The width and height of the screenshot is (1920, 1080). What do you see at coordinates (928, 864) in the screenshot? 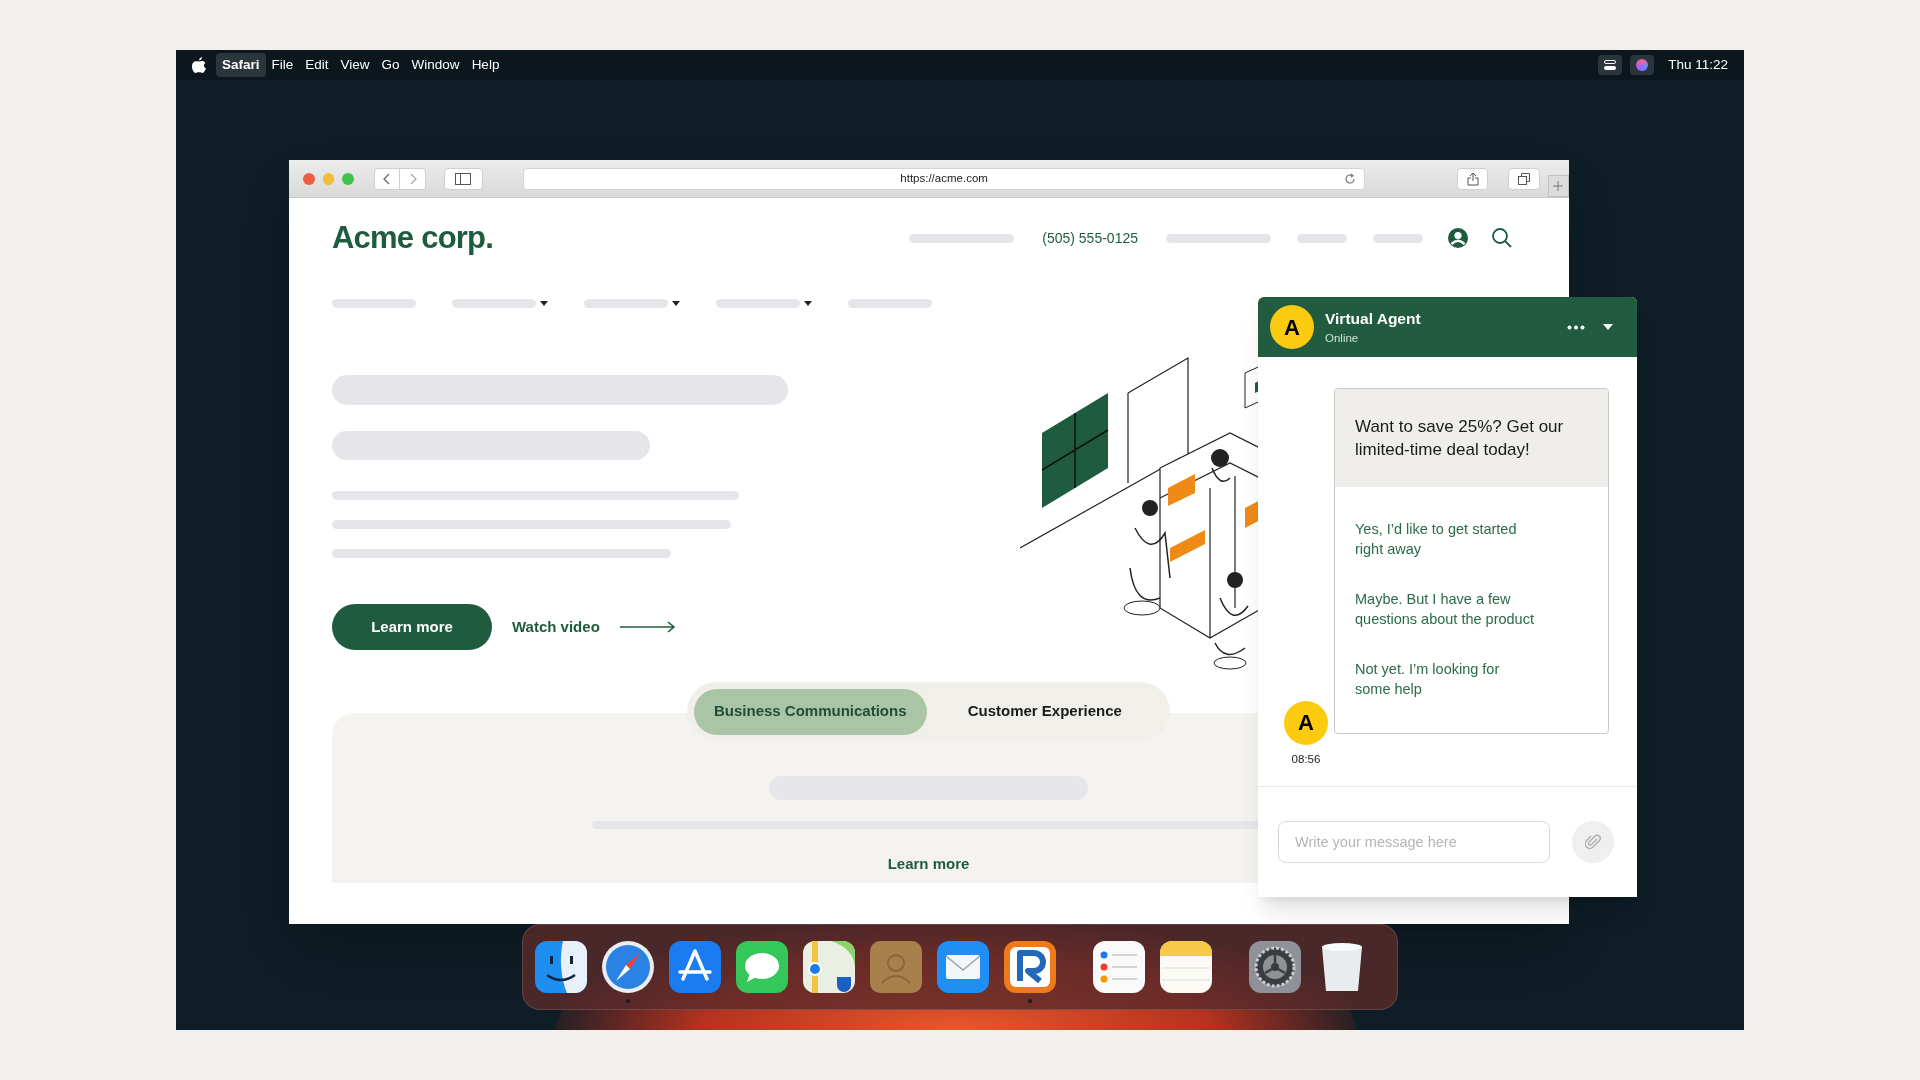
I see `learn-more-link: Learn more` at bounding box center [928, 864].